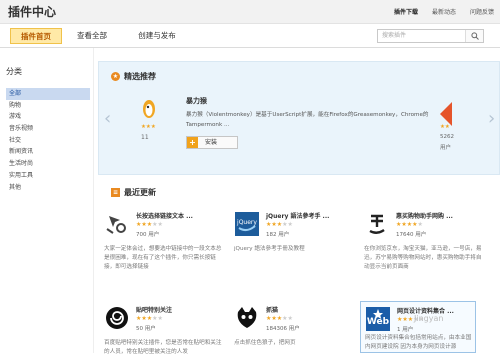  Describe the element at coordinates (157, 36) in the screenshot. I see `tab-create: 创建与发布` at that location.